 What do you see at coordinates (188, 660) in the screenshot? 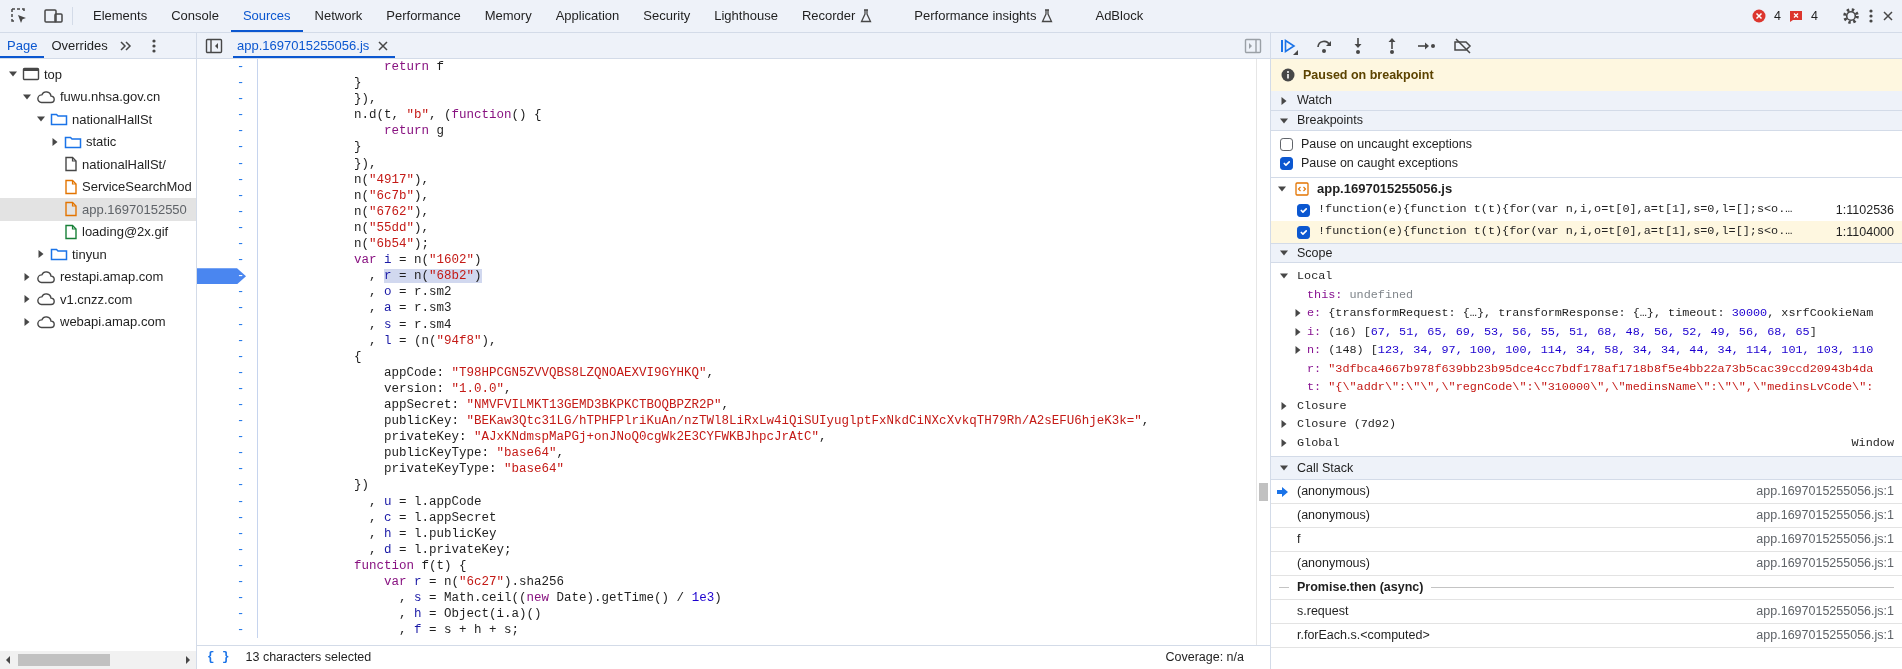
I see `scroll-right-icon` at bounding box center [188, 660].